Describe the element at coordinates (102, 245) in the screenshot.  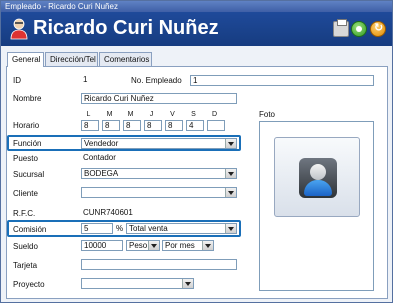
I see `sueldo-input: 10000` at that location.